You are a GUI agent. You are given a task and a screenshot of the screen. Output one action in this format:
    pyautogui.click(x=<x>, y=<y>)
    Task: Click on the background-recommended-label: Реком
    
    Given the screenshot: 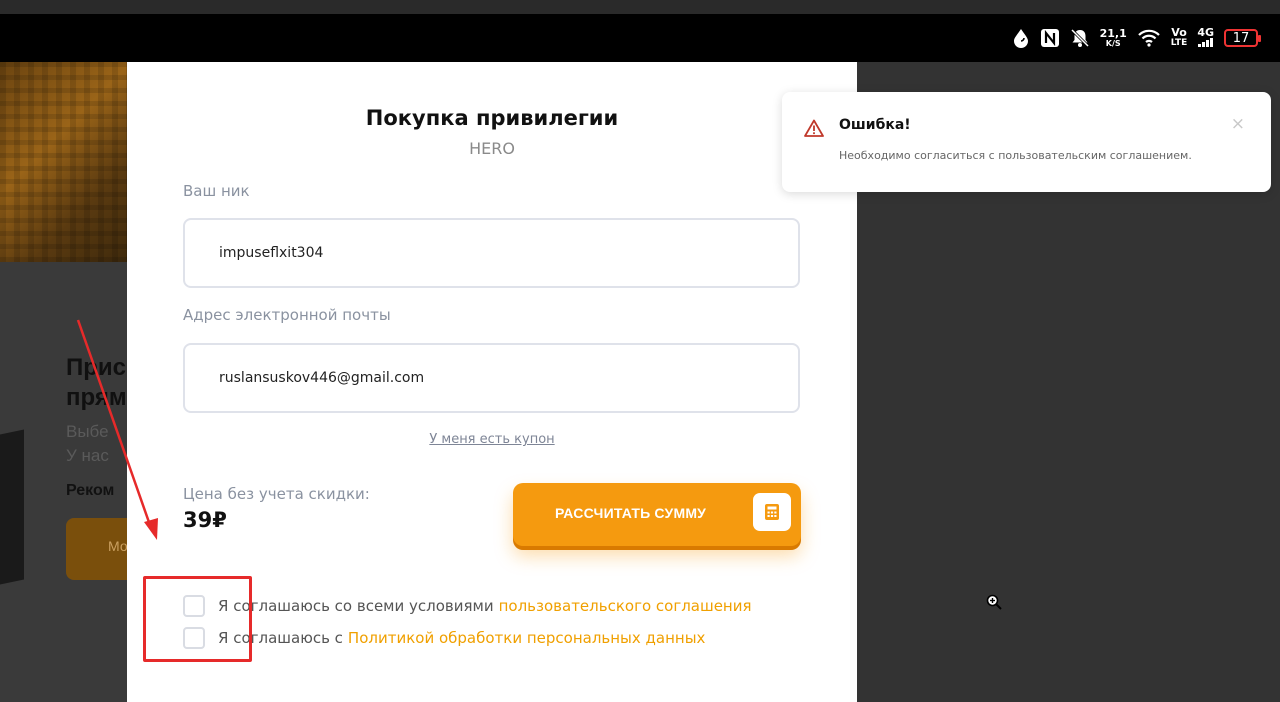 What is the action you would take?
    pyautogui.click(x=90, y=490)
    